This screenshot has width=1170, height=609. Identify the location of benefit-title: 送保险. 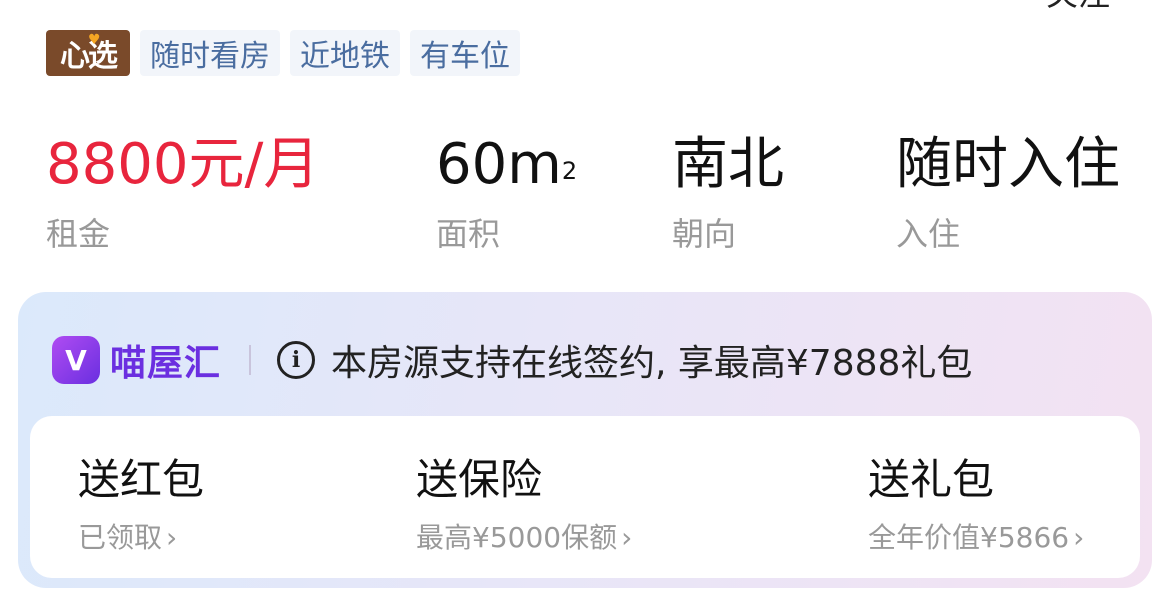
(479, 479).